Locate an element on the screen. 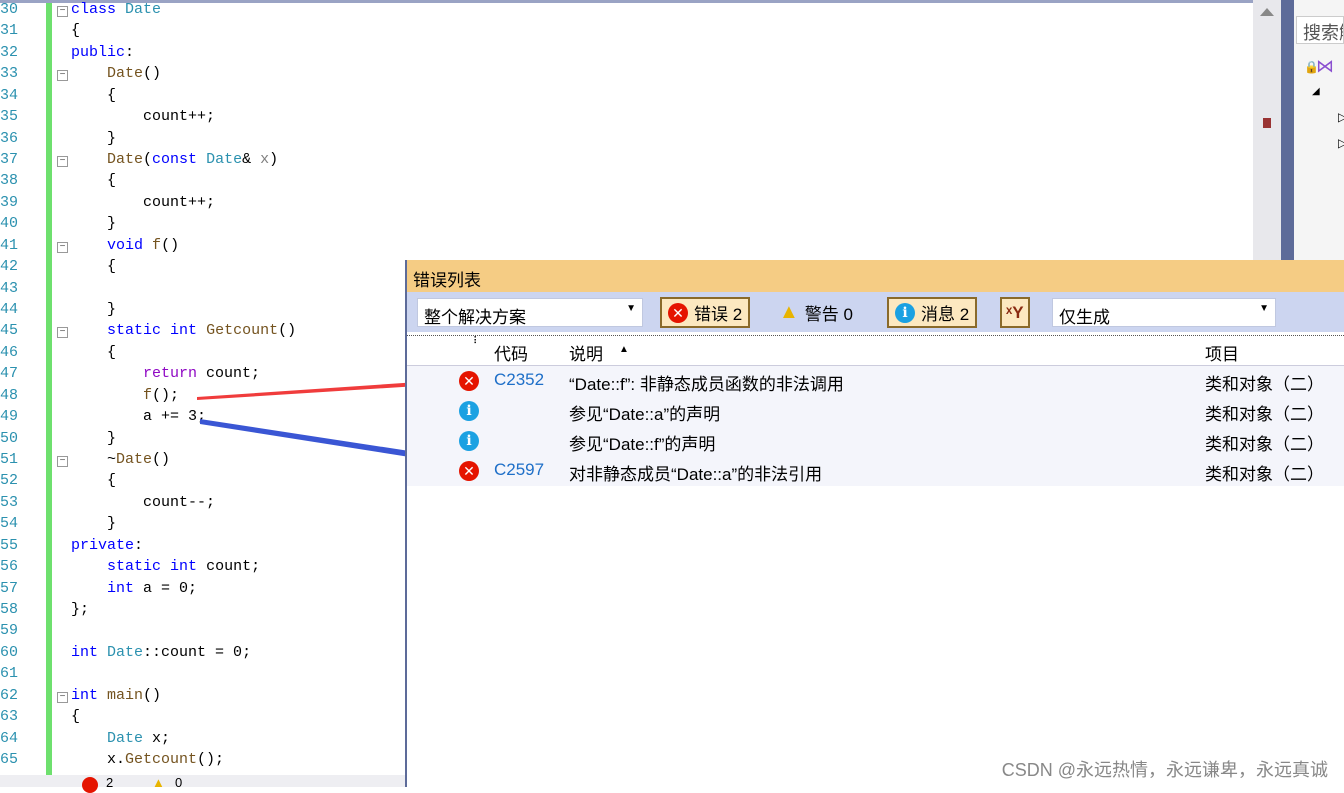  error-row: i 参见“Date::f”的声明 类和对象（二） is located at coordinates (875, 441).